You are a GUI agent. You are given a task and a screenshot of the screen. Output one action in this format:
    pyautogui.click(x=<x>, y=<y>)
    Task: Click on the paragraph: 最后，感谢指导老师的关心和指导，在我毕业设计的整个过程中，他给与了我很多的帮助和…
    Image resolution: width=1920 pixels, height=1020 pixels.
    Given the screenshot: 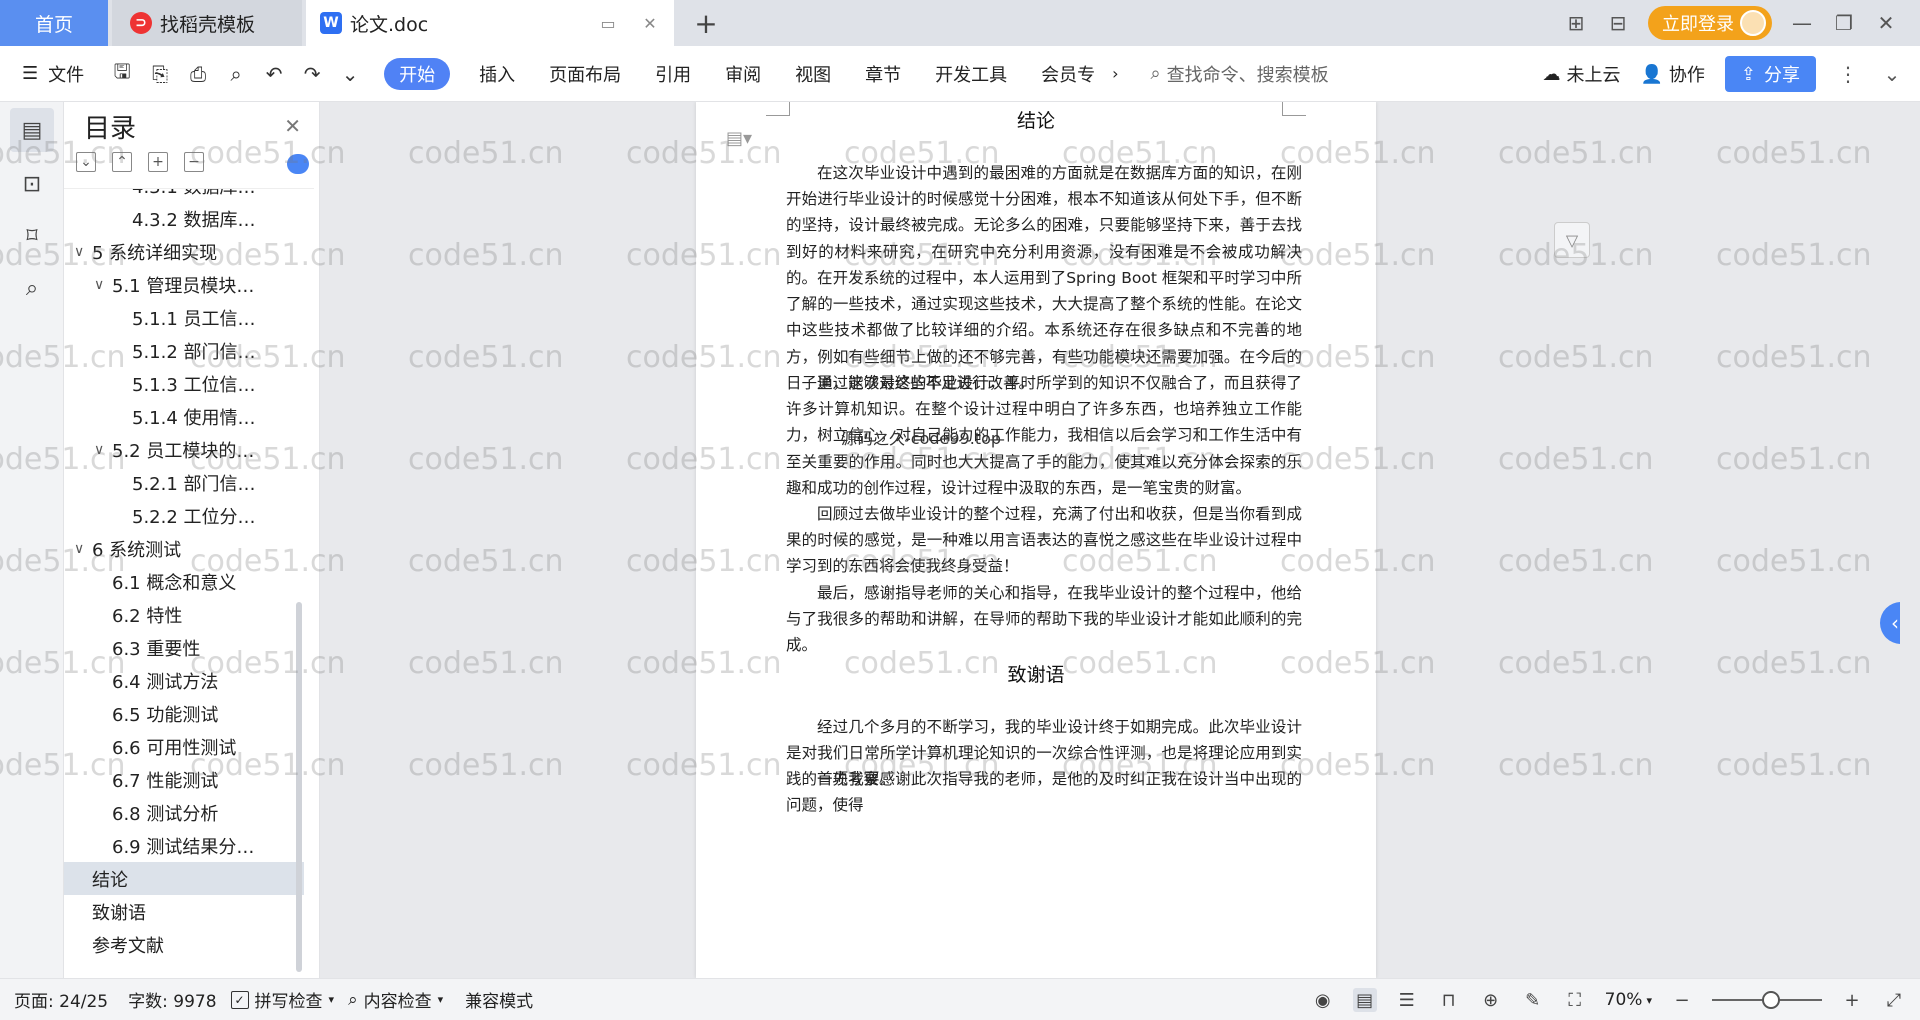 What is the action you would take?
    pyautogui.click(x=1044, y=619)
    